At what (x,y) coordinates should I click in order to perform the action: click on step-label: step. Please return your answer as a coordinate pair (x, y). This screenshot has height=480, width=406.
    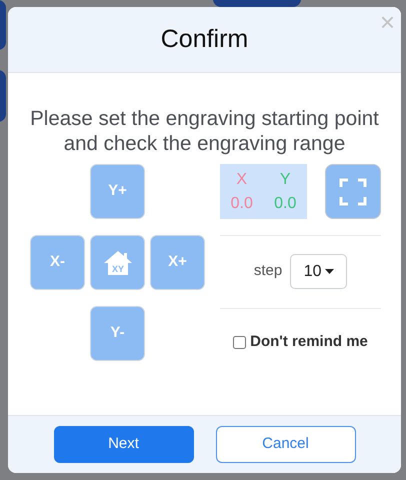
    Looking at the image, I should click on (268, 271).